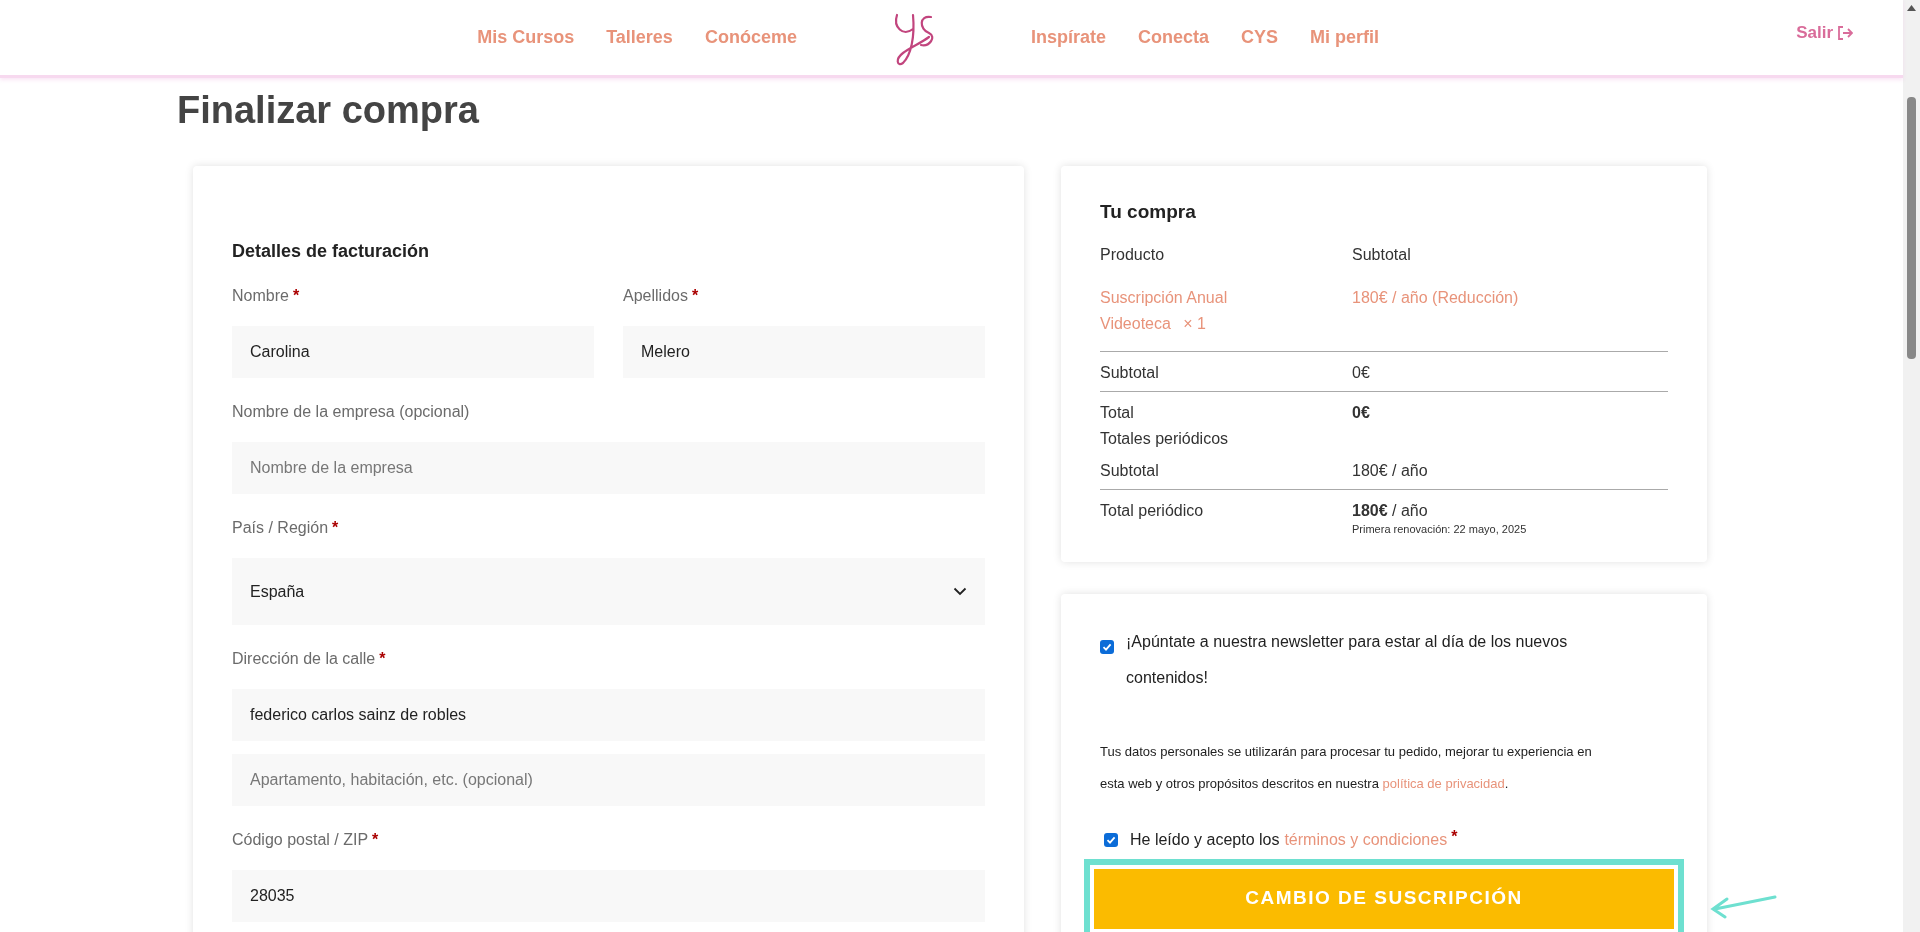  I want to click on submit-button: CAMBIO DE SUSCRIPCIÓN, so click(1384, 898).